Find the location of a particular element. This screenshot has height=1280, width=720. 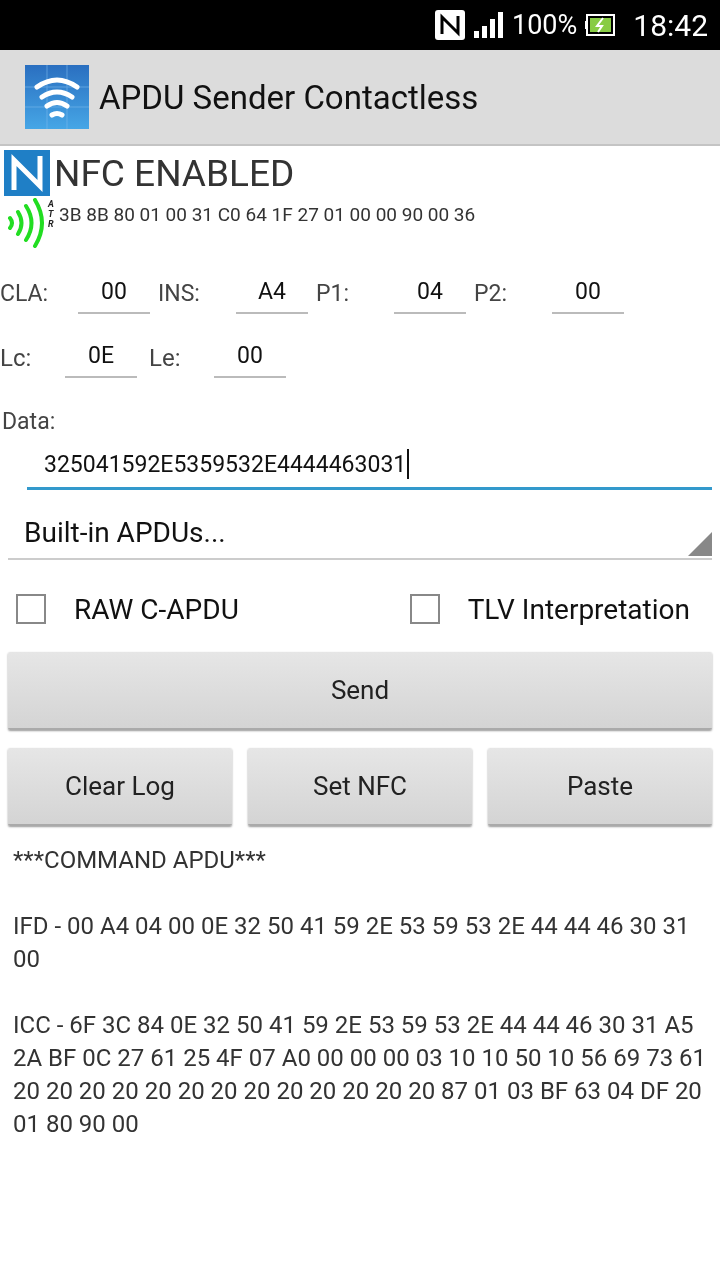

dropdown-arrow-icon is located at coordinates (700, 544).